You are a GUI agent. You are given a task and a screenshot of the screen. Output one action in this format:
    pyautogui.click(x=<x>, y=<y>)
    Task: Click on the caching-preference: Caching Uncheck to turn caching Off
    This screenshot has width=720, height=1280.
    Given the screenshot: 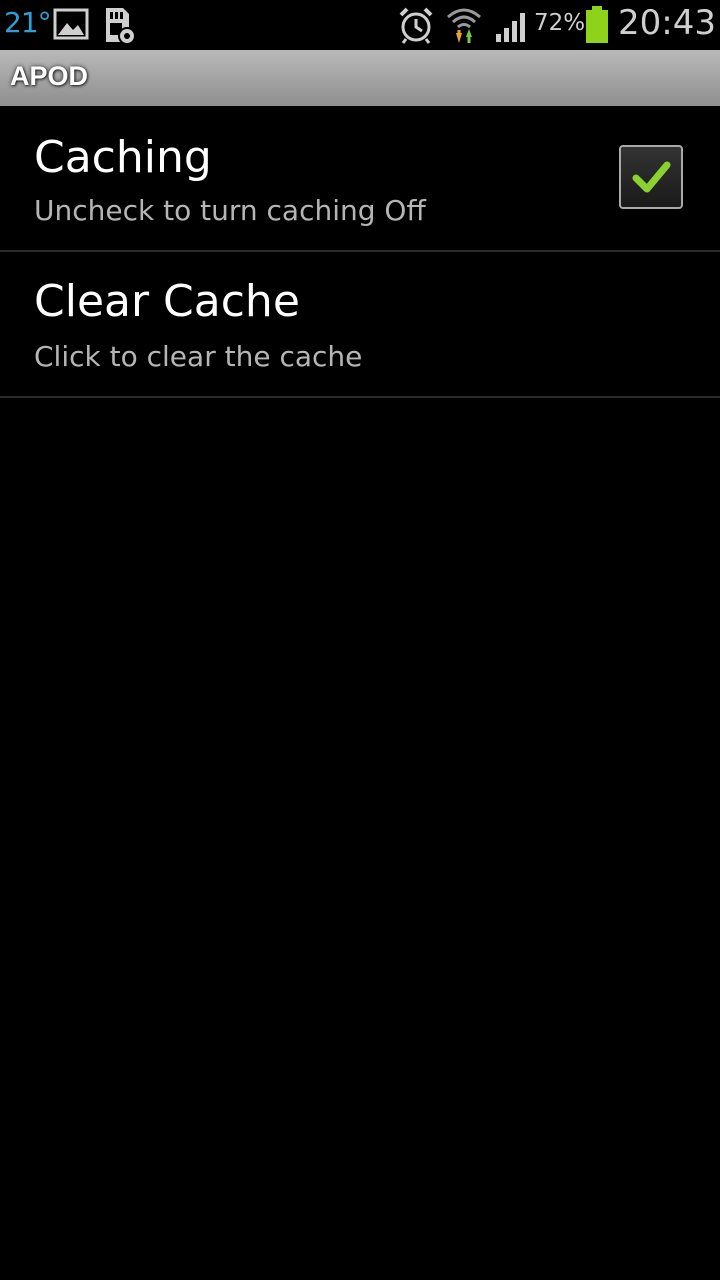 What is the action you would take?
    pyautogui.click(x=360, y=178)
    